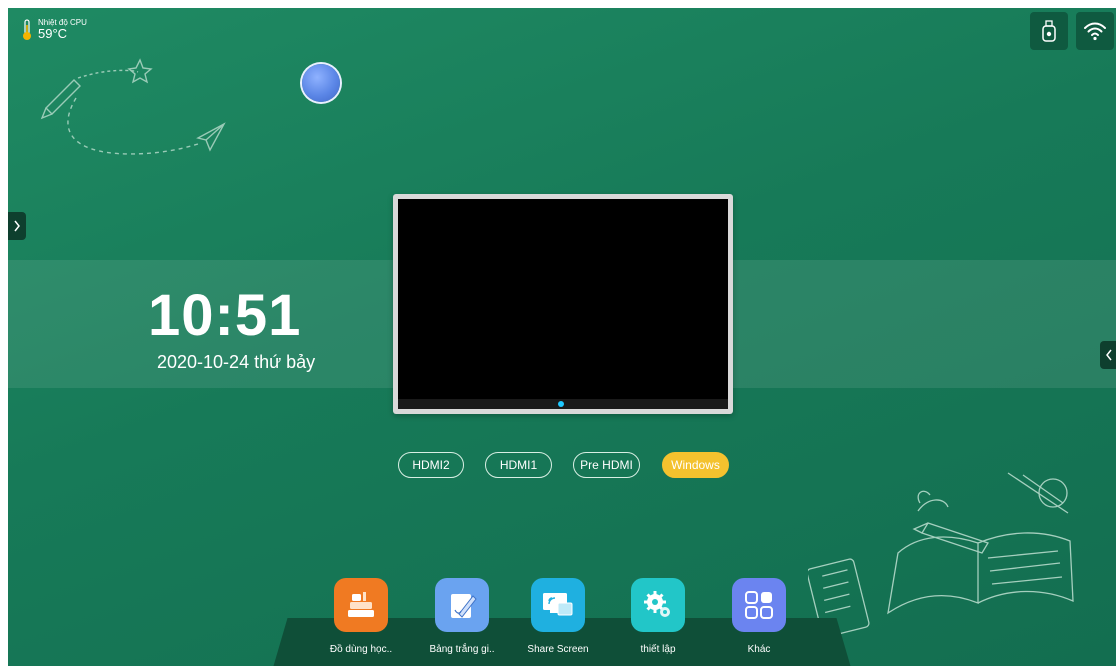  I want to click on usb-drive-icon, so click(1049, 31).